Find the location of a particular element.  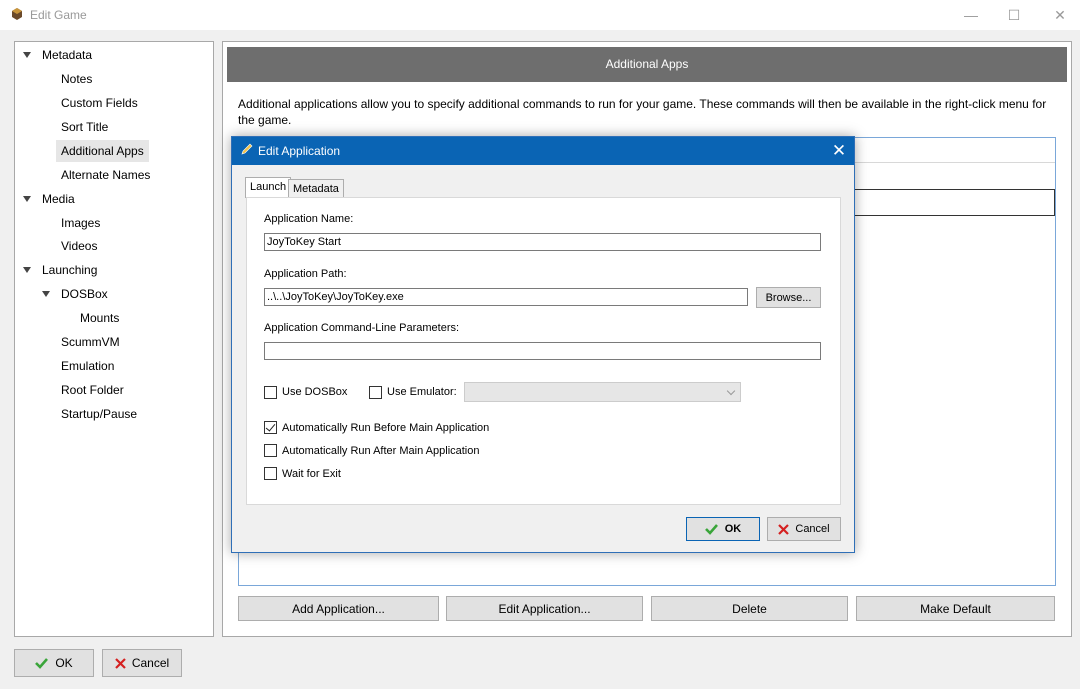

use-emulator-label: Use Emulator: is located at coordinates (422, 392).